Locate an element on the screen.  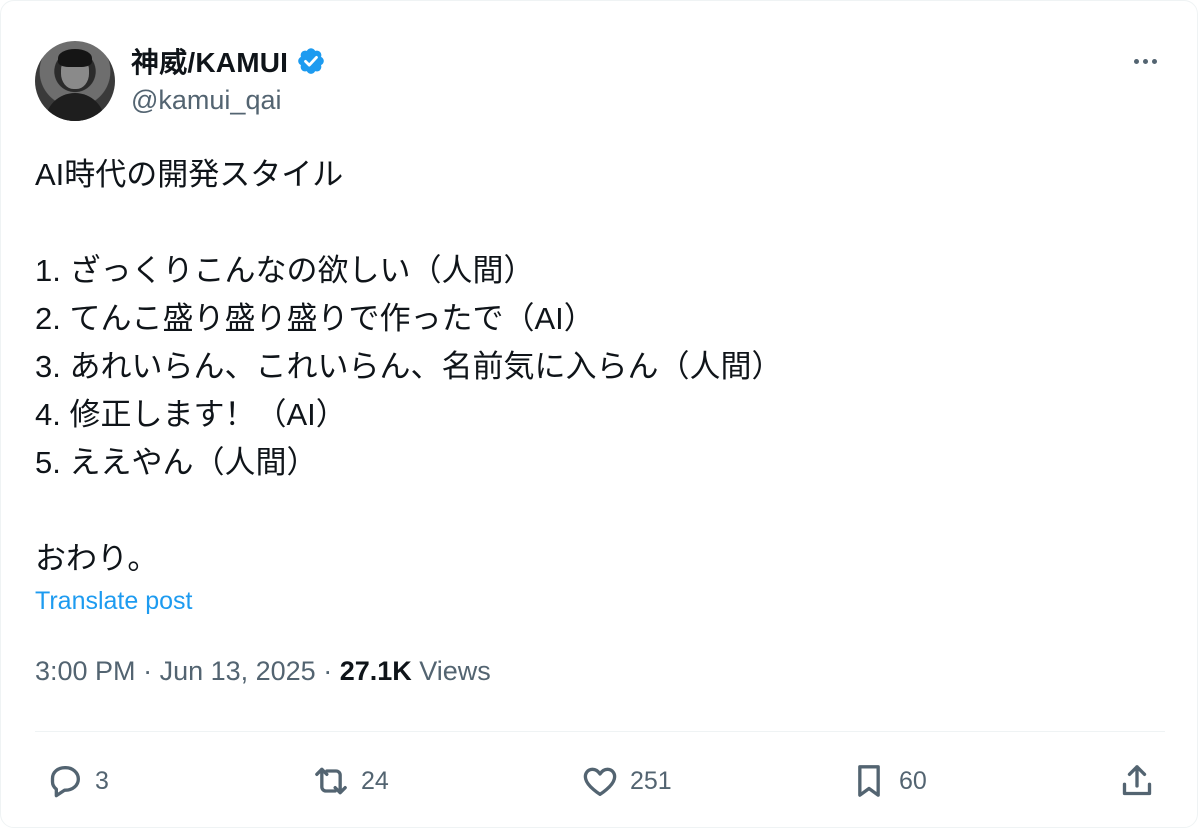
post-line: AI時代の開発スタイル is located at coordinates (189, 174).